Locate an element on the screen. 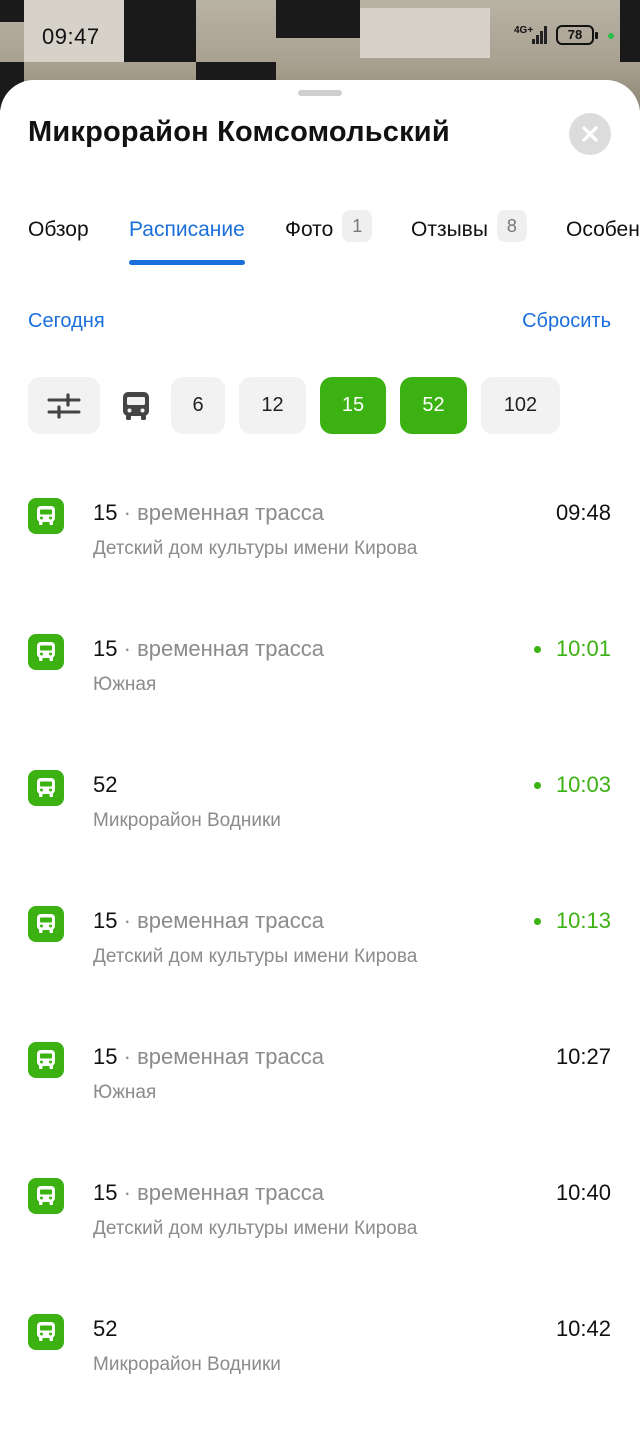  network-type: 4G+ is located at coordinates (524, 30).